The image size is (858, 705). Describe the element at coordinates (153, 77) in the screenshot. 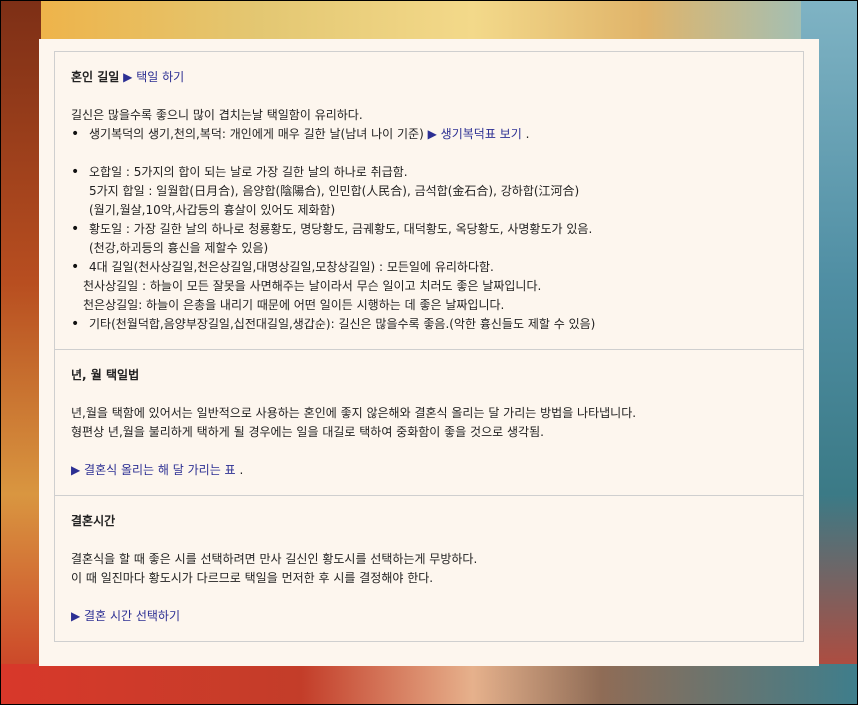

I see `select-day-link: ▶ 택일 하기` at that location.